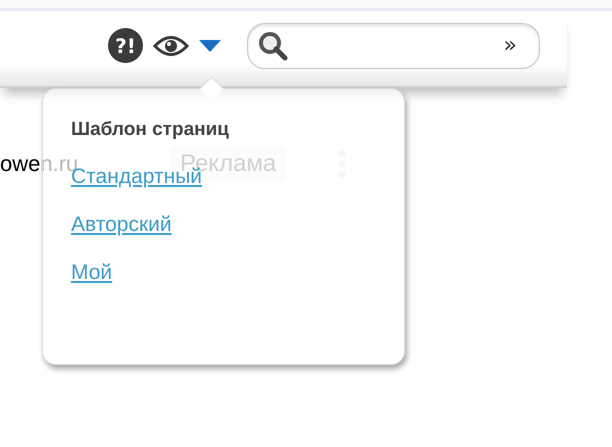 This screenshot has height=447, width=612. What do you see at coordinates (510, 45) in the screenshot?
I see `search-submit-button: »` at bounding box center [510, 45].